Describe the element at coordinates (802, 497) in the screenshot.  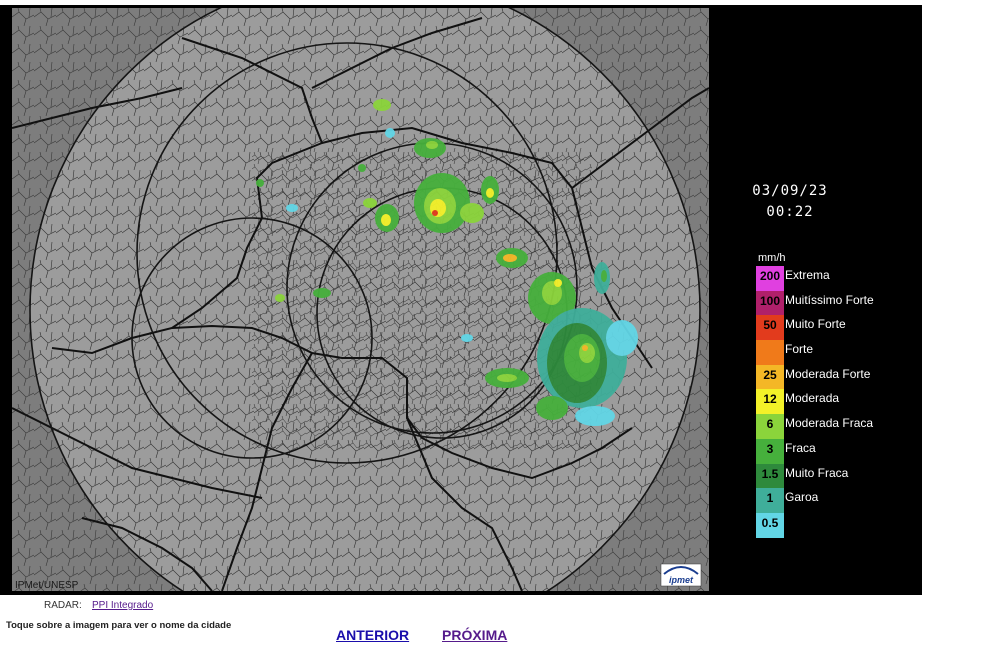
I see `legend-label: Garoa` at that location.